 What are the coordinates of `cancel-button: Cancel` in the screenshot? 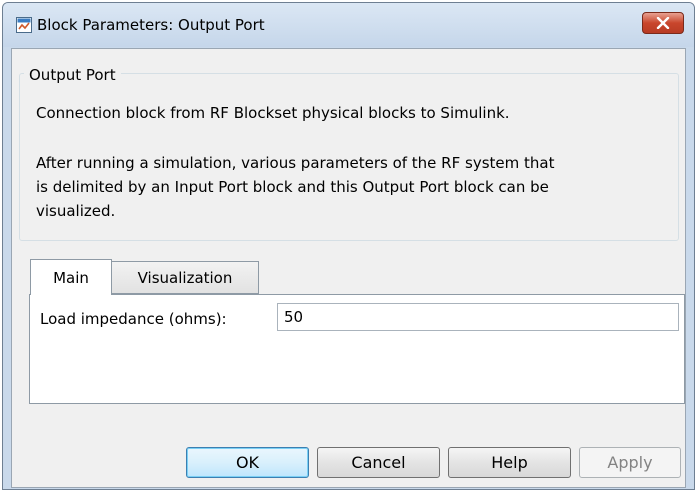 It's located at (378, 462).